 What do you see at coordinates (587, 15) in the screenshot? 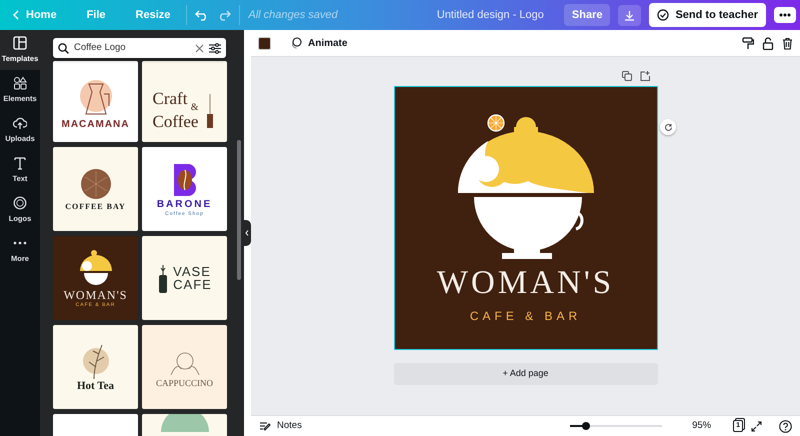
I see `share-button: Share` at bounding box center [587, 15].